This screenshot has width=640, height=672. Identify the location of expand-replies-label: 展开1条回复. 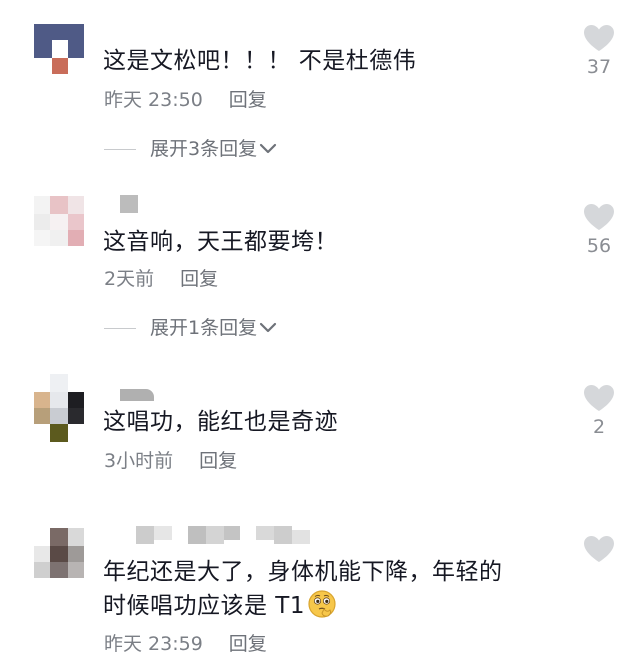
(204, 328).